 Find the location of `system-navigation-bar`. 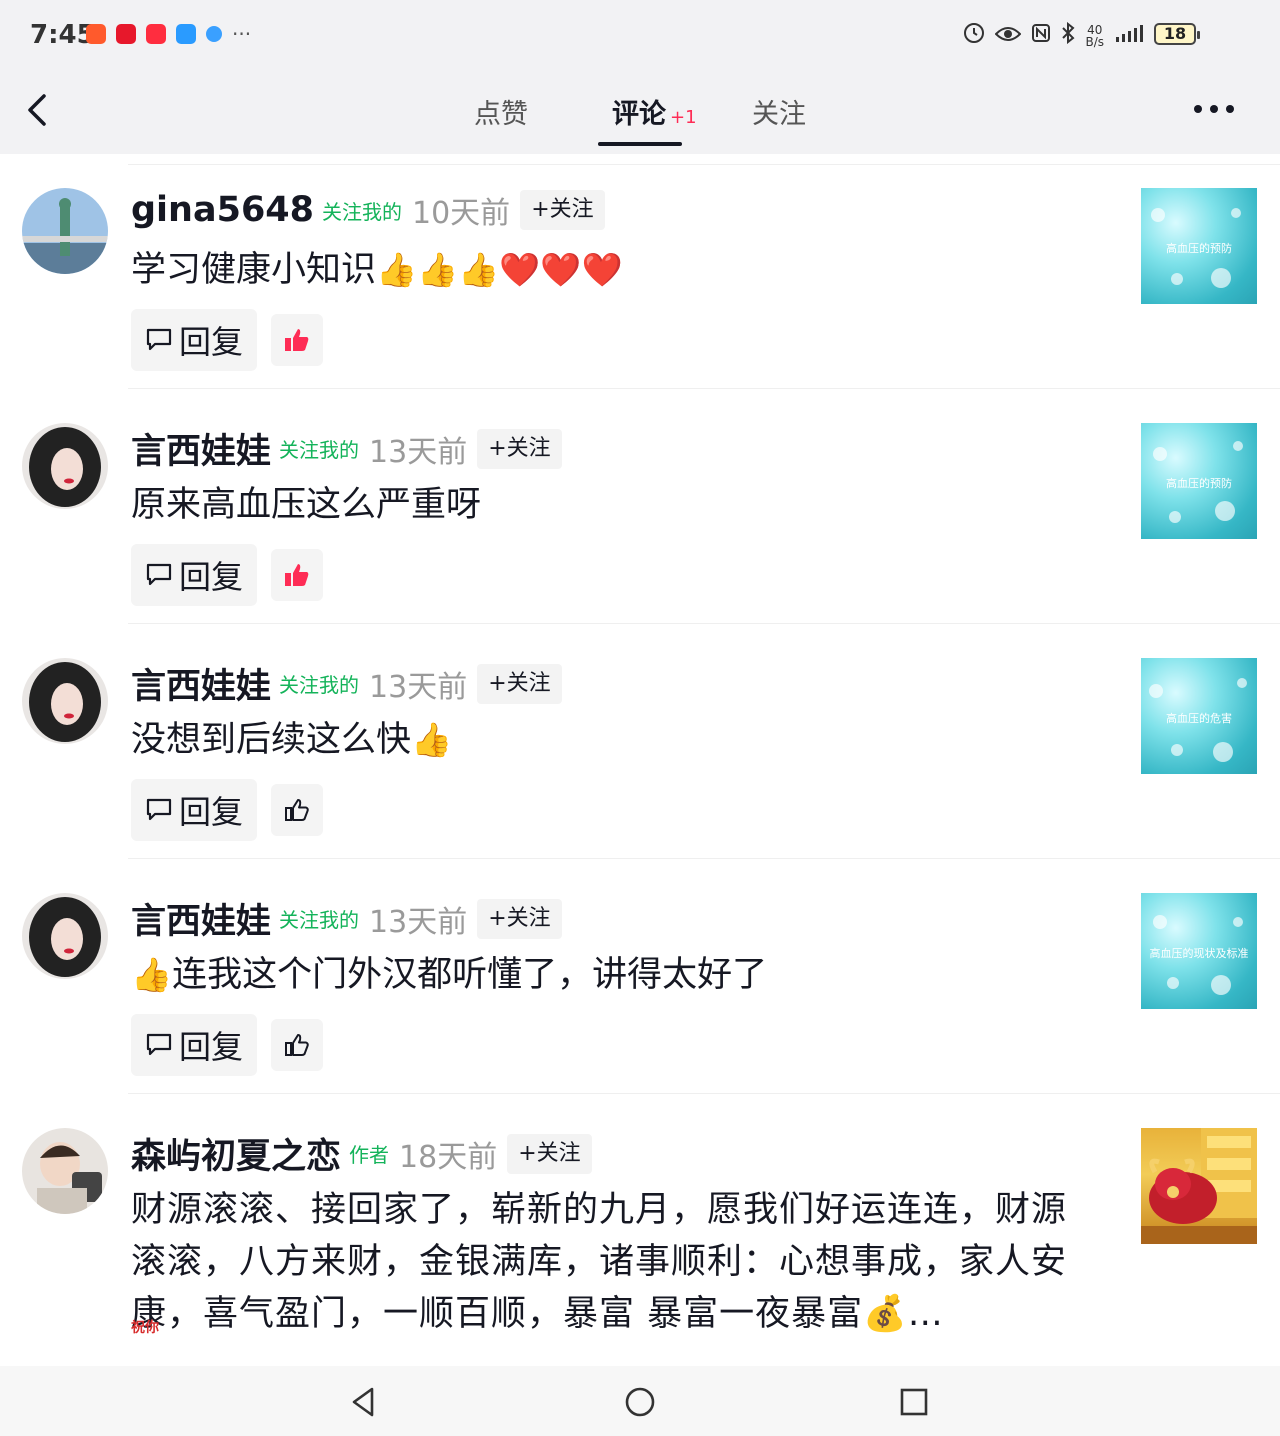

system-navigation-bar is located at coordinates (640, 1401).